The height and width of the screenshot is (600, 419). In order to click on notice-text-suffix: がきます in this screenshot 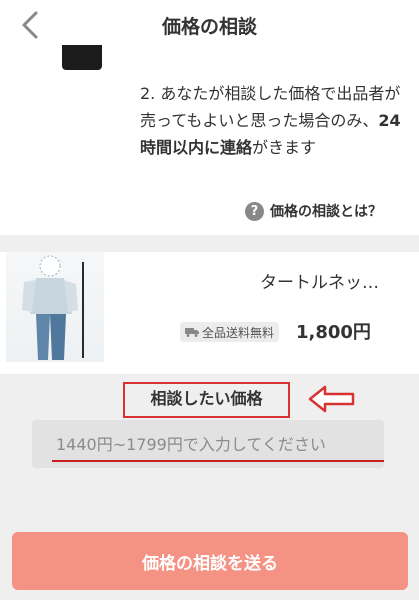, I will do `click(284, 147)`.